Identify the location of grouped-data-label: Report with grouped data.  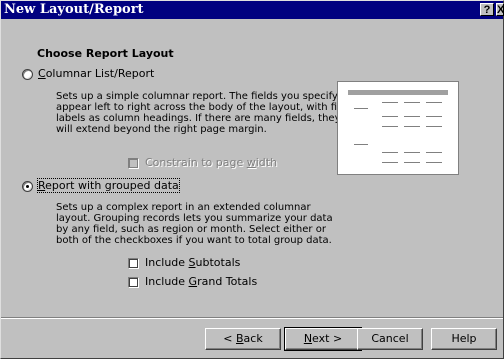
(108, 185).